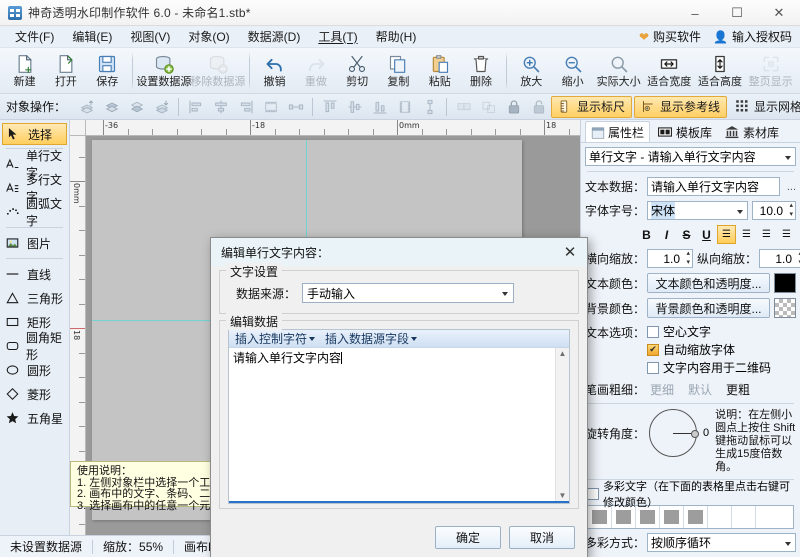  What do you see at coordinates (709, 331) in the screenshot?
I see `hollow-text-checkbox-row: 空心文字` at bounding box center [709, 331].